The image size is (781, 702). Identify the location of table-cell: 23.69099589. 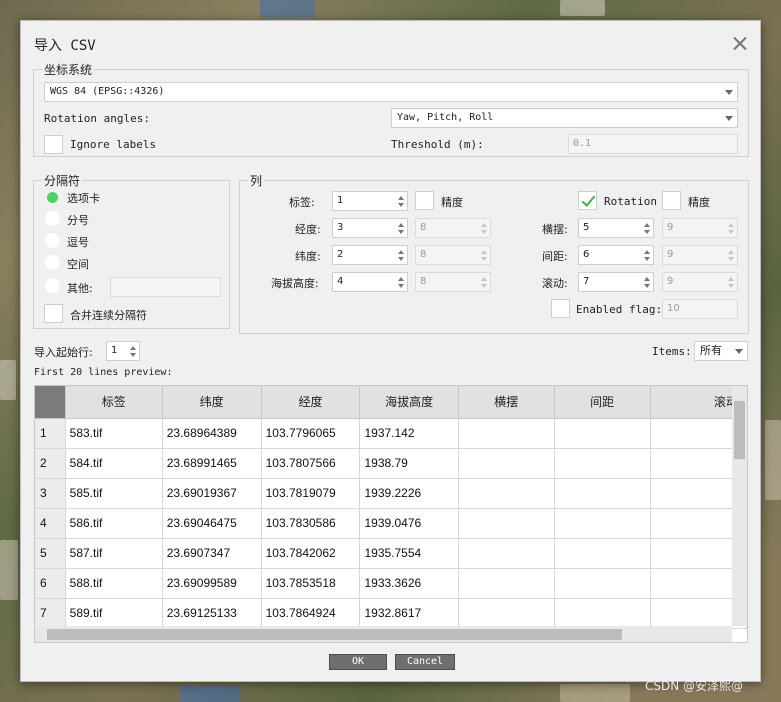
(212, 583).